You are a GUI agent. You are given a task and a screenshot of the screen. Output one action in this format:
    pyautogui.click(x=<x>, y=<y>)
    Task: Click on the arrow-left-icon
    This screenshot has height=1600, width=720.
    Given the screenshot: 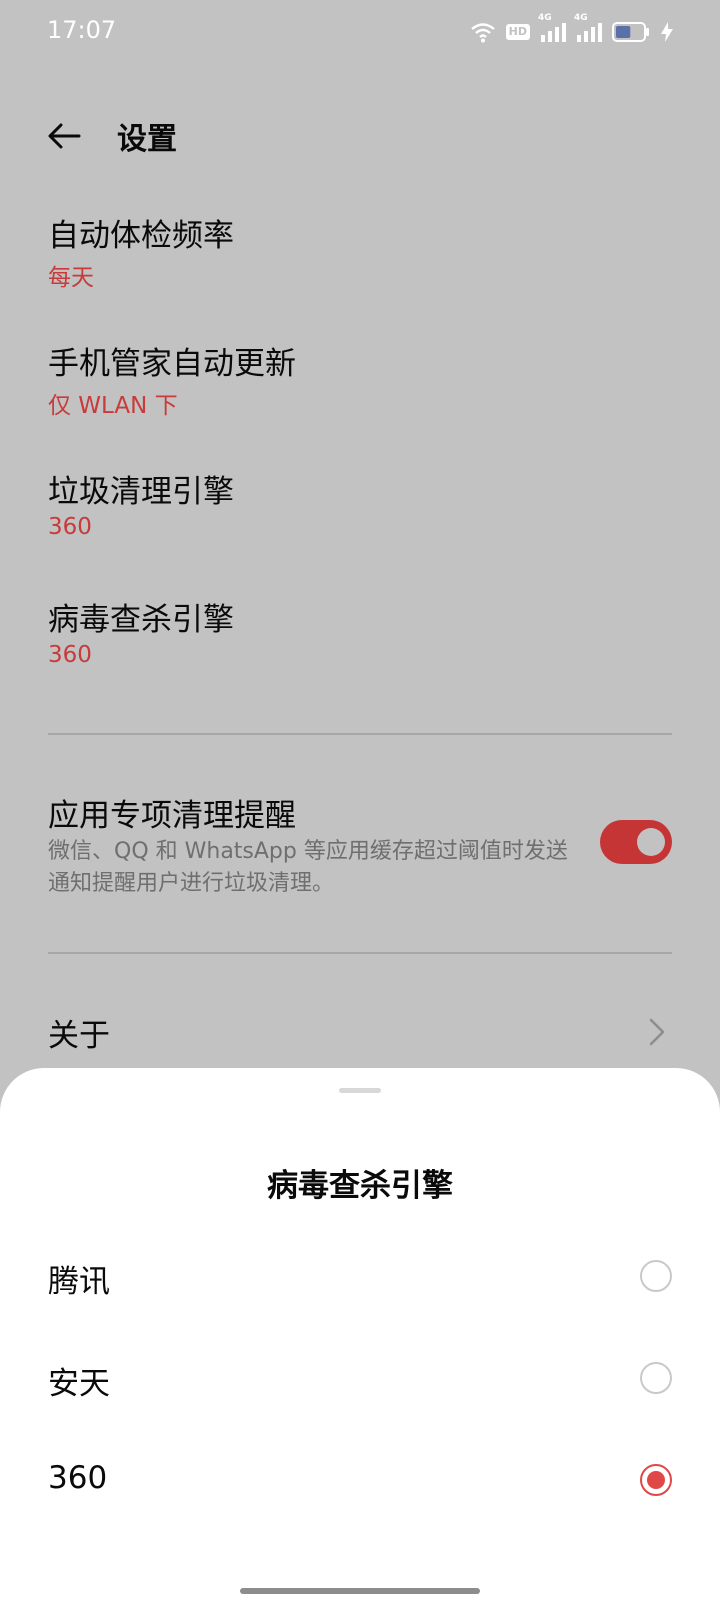 What is the action you would take?
    pyautogui.click(x=64, y=136)
    